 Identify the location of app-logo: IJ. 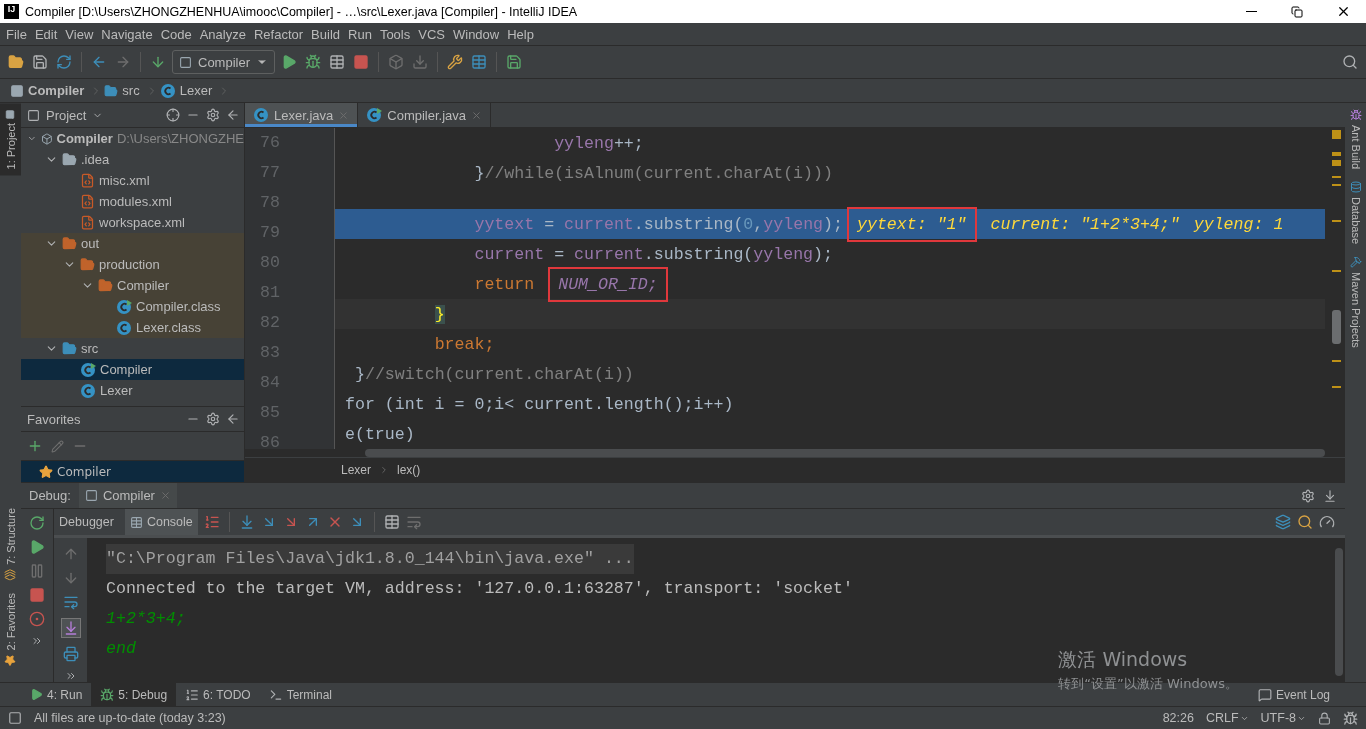
(11, 11).